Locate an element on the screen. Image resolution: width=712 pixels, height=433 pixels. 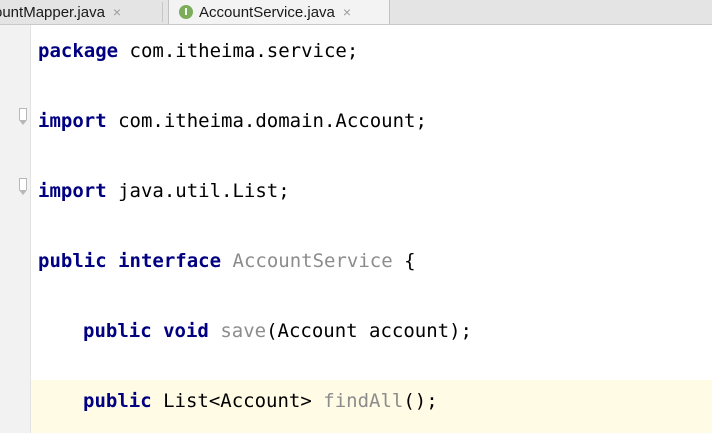
code-line-package: package com.itheima.service; is located at coordinates (198, 51).